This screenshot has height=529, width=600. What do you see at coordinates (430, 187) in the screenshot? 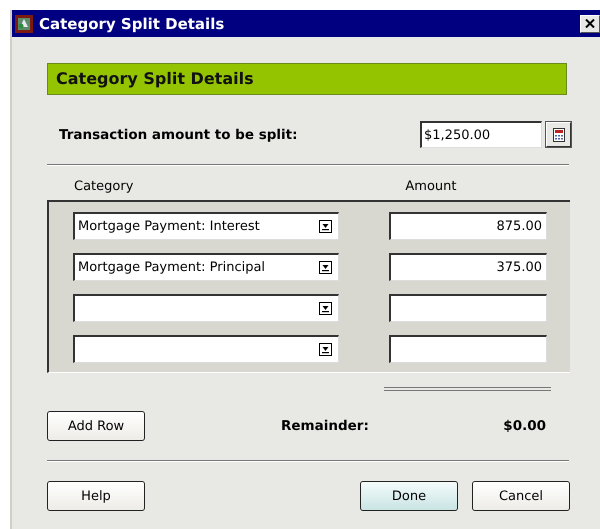
I see `column-header: Amount` at bounding box center [430, 187].